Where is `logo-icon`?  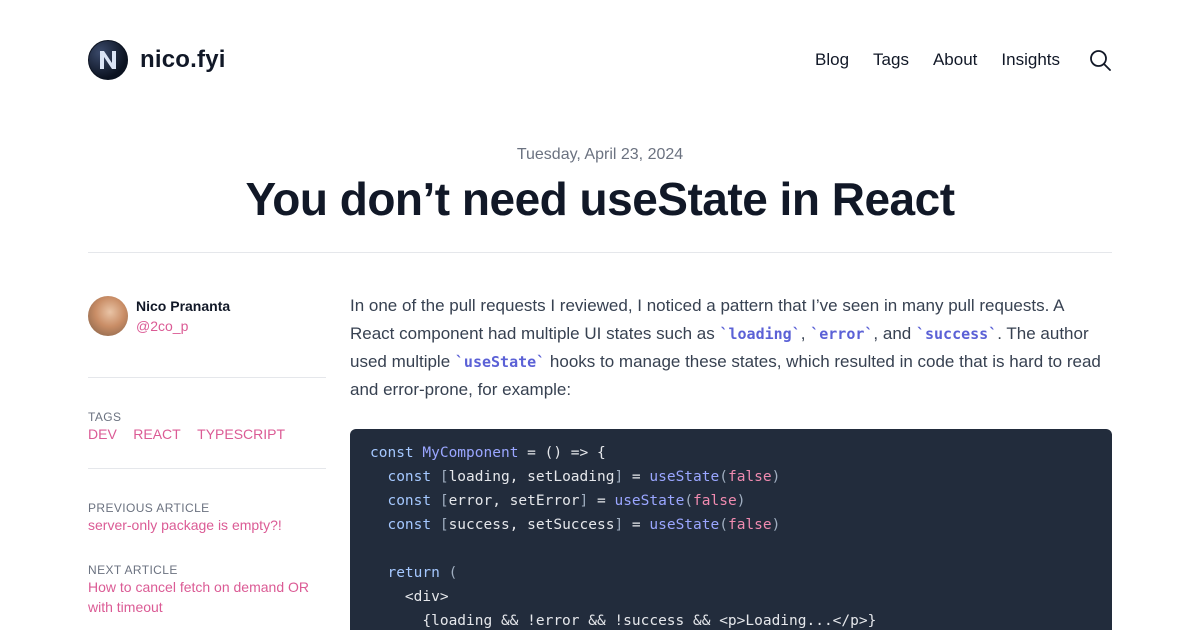
logo-icon is located at coordinates (108, 60).